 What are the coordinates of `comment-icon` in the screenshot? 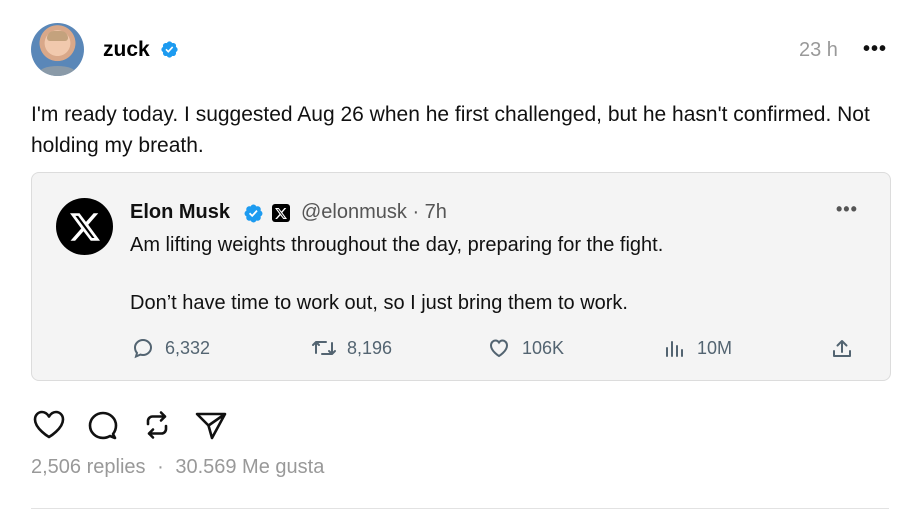 It's located at (103, 425).